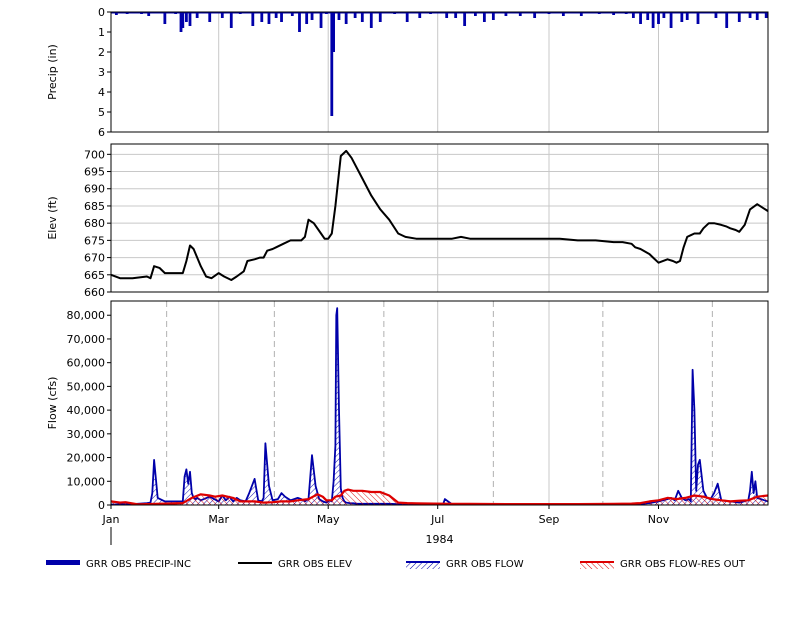 This screenshot has height=627, width=800. I want to click on flow-ytick-label: 60,000, so click(86, 363).